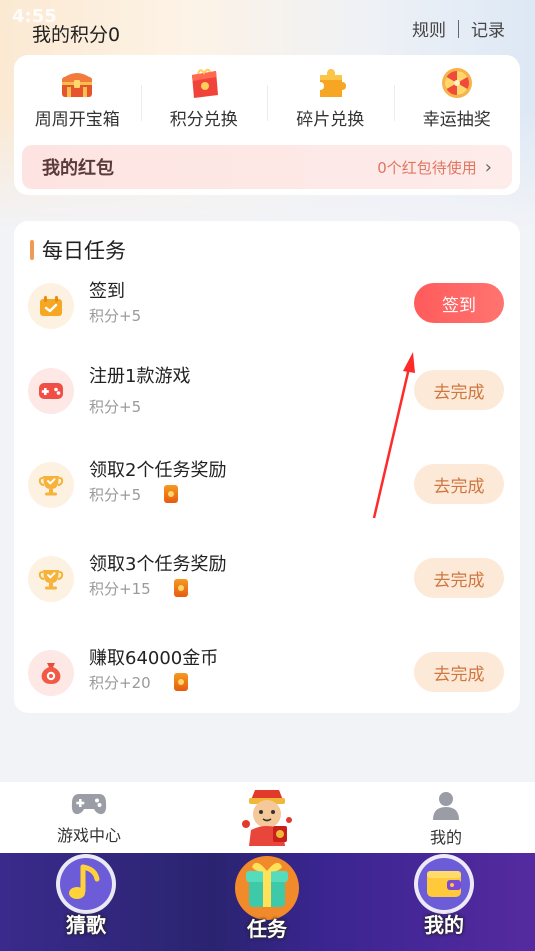 This screenshot has height=951, width=535. I want to click on redpacket-row: 我的红包 0个红包待使用 ›, so click(267, 167).